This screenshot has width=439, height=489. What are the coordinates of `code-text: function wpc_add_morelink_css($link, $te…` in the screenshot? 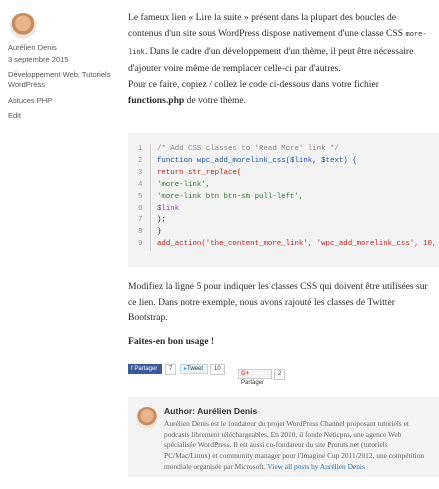 It's located at (257, 160).